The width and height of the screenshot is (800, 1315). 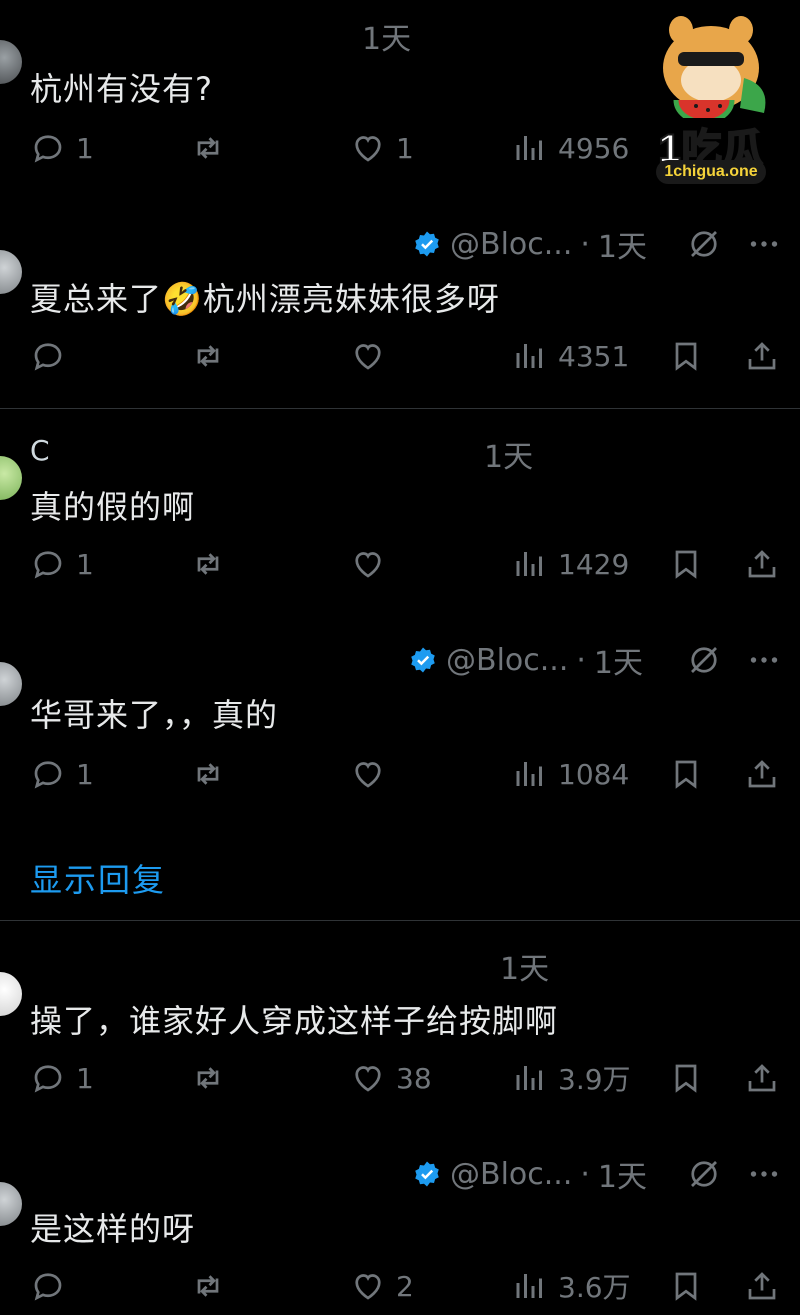 I want to click on action-bar: 1 1429, so click(x=400, y=564).